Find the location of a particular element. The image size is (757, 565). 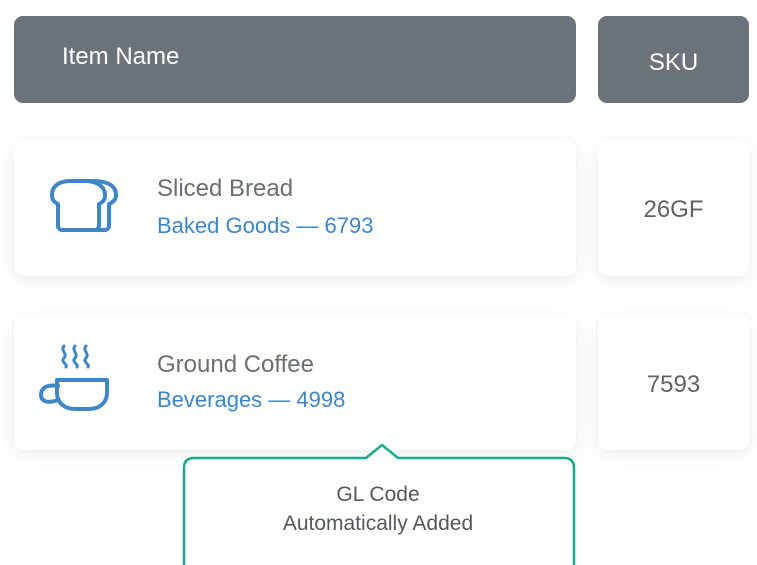

item-name: Sliced Bread is located at coordinates (225, 188).